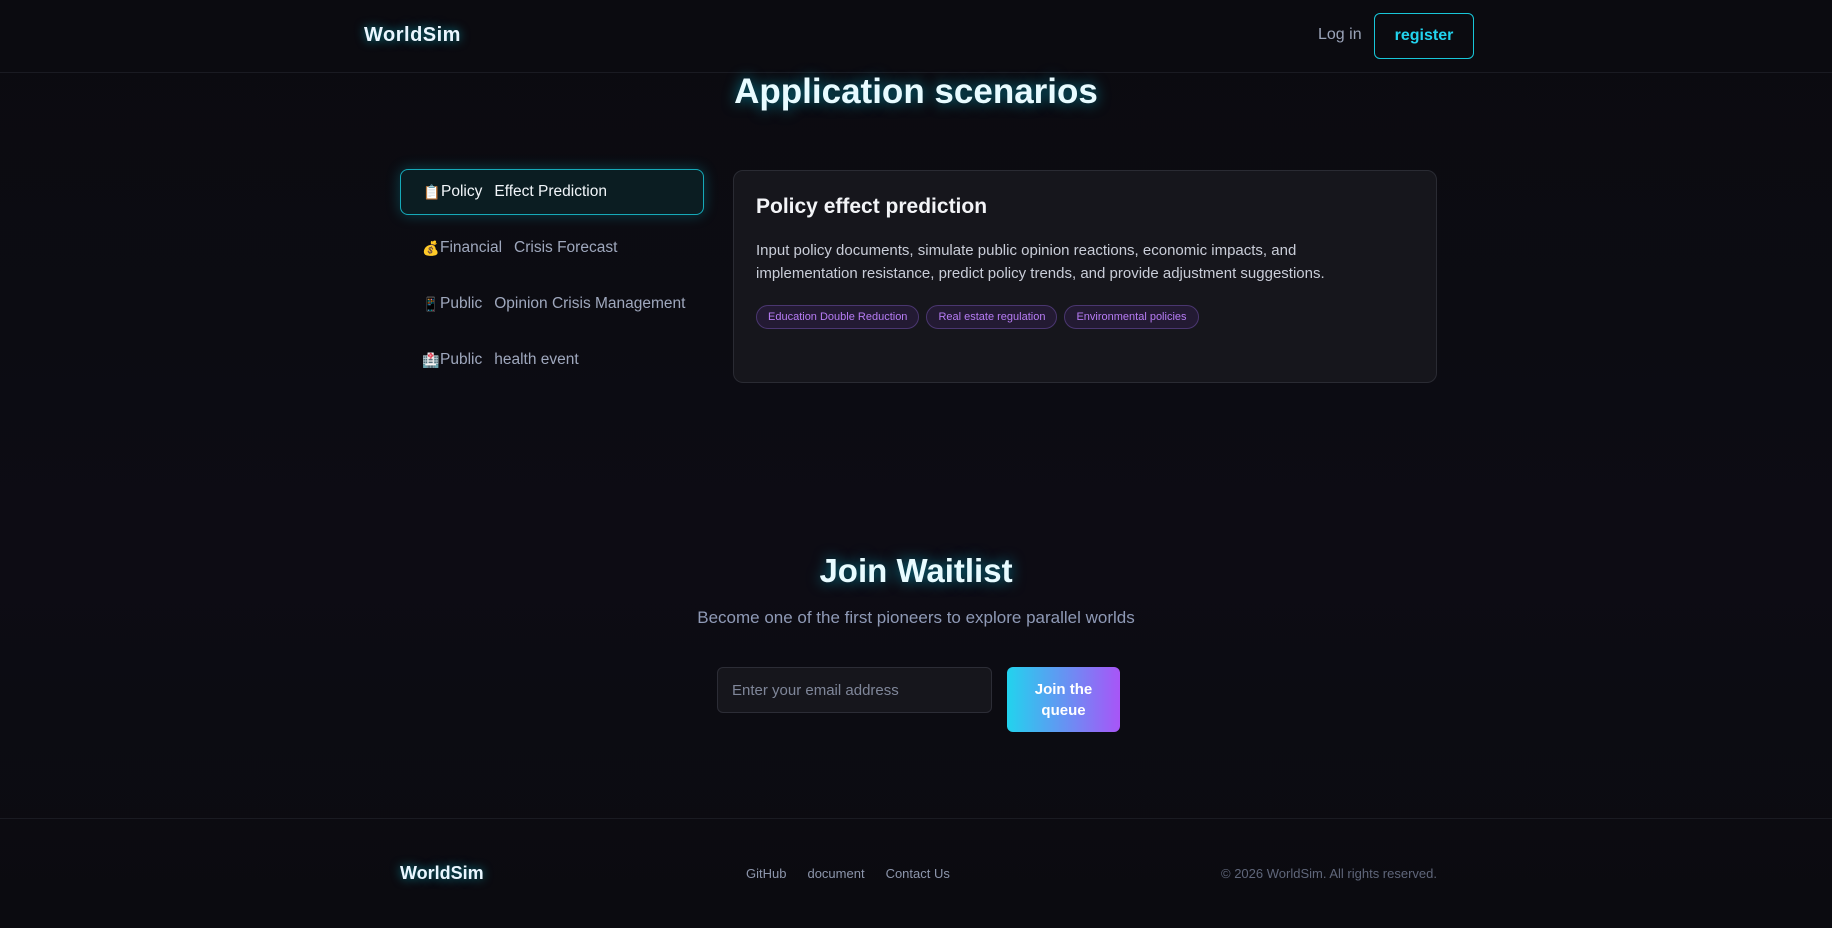 The image size is (1832, 928). What do you see at coordinates (1131, 317) in the screenshot?
I see `tag-chip: Environmental policies` at bounding box center [1131, 317].